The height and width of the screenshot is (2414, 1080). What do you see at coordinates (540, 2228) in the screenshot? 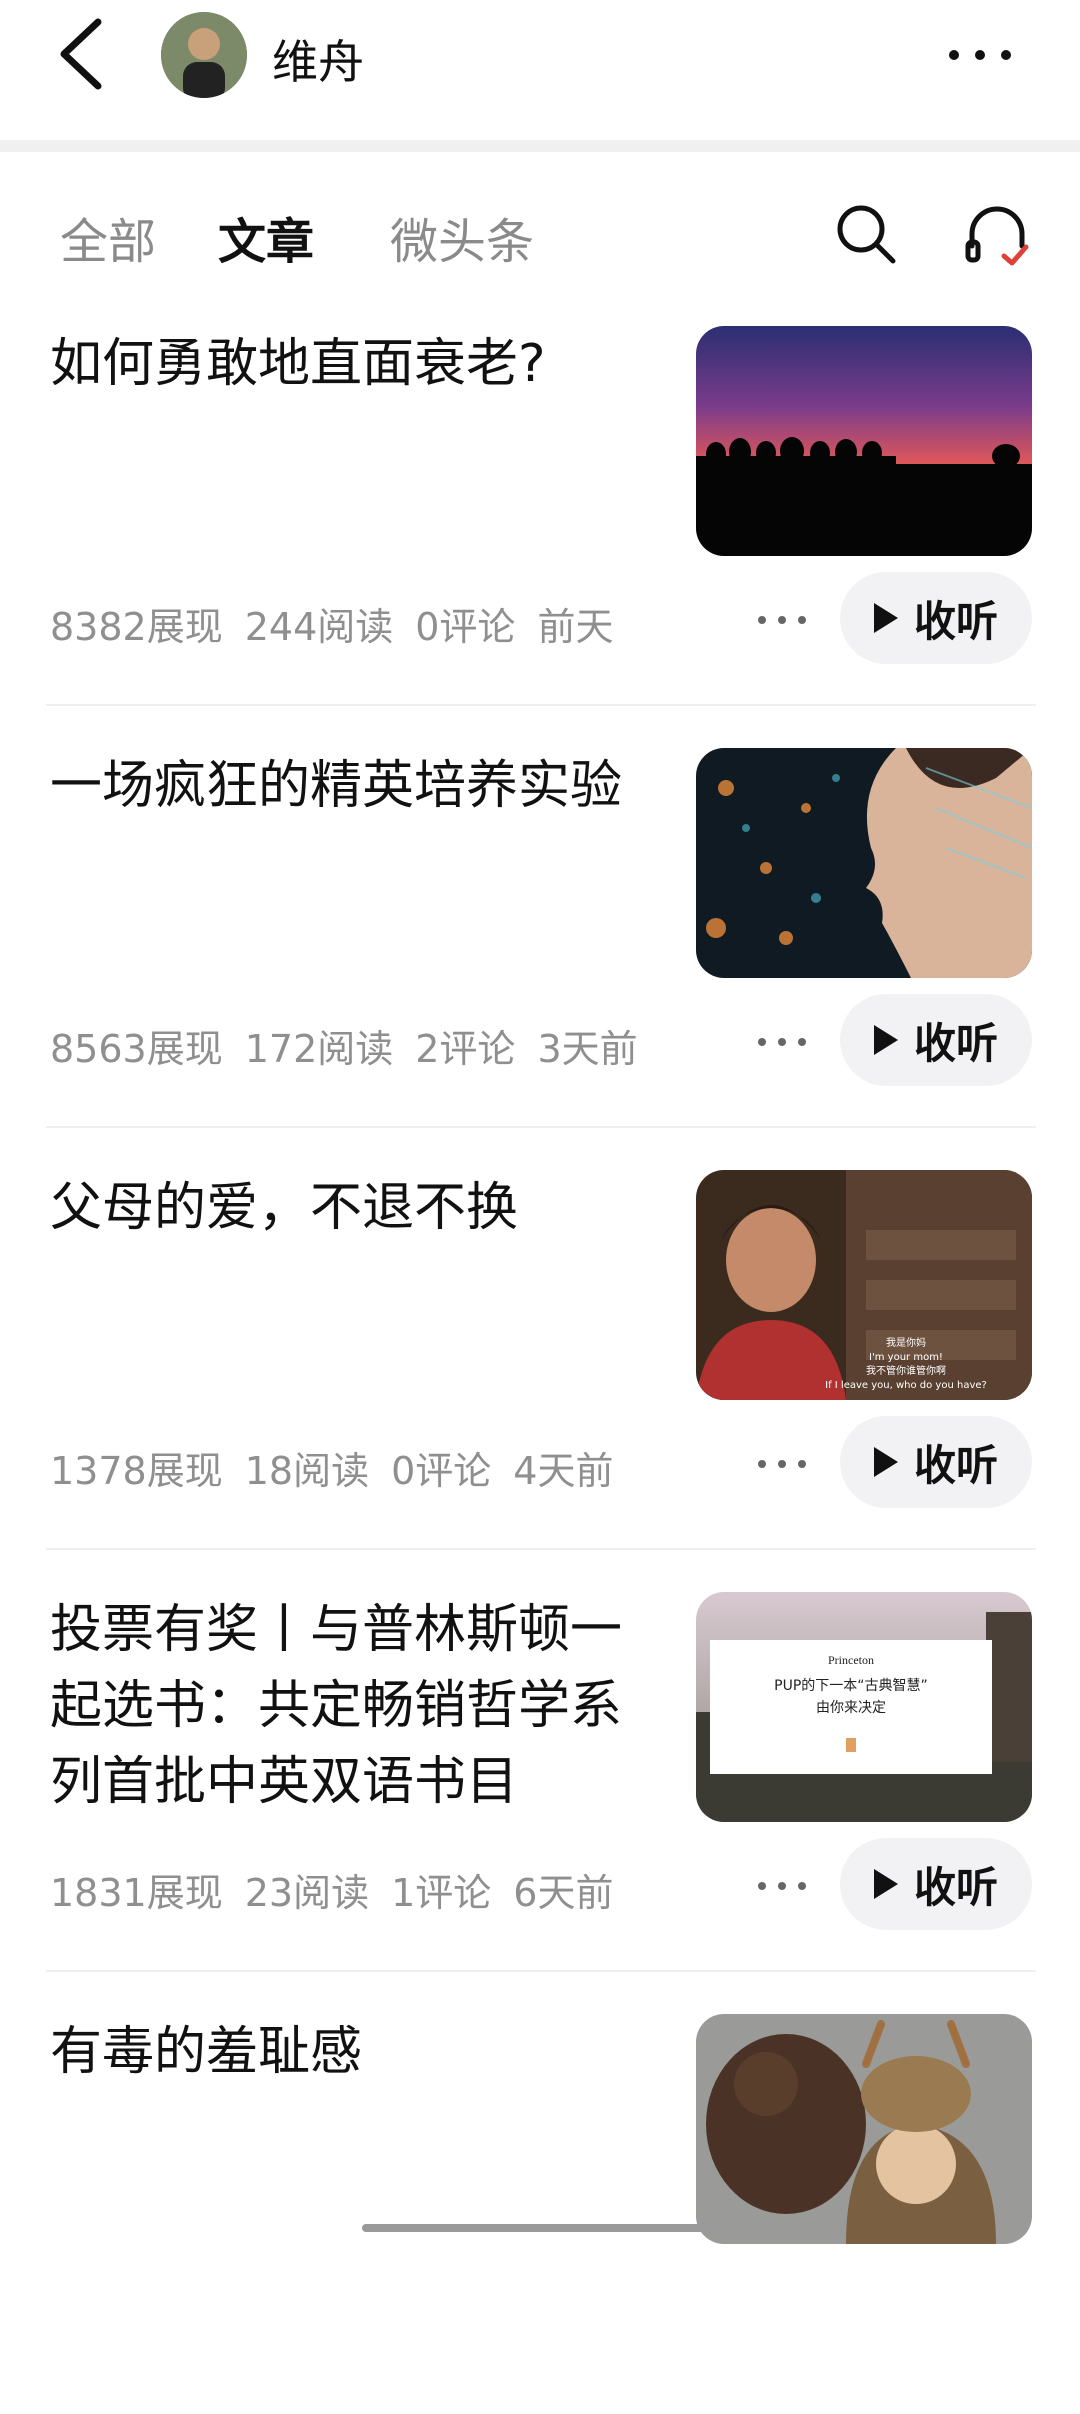
I see `home-indicator` at bounding box center [540, 2228].